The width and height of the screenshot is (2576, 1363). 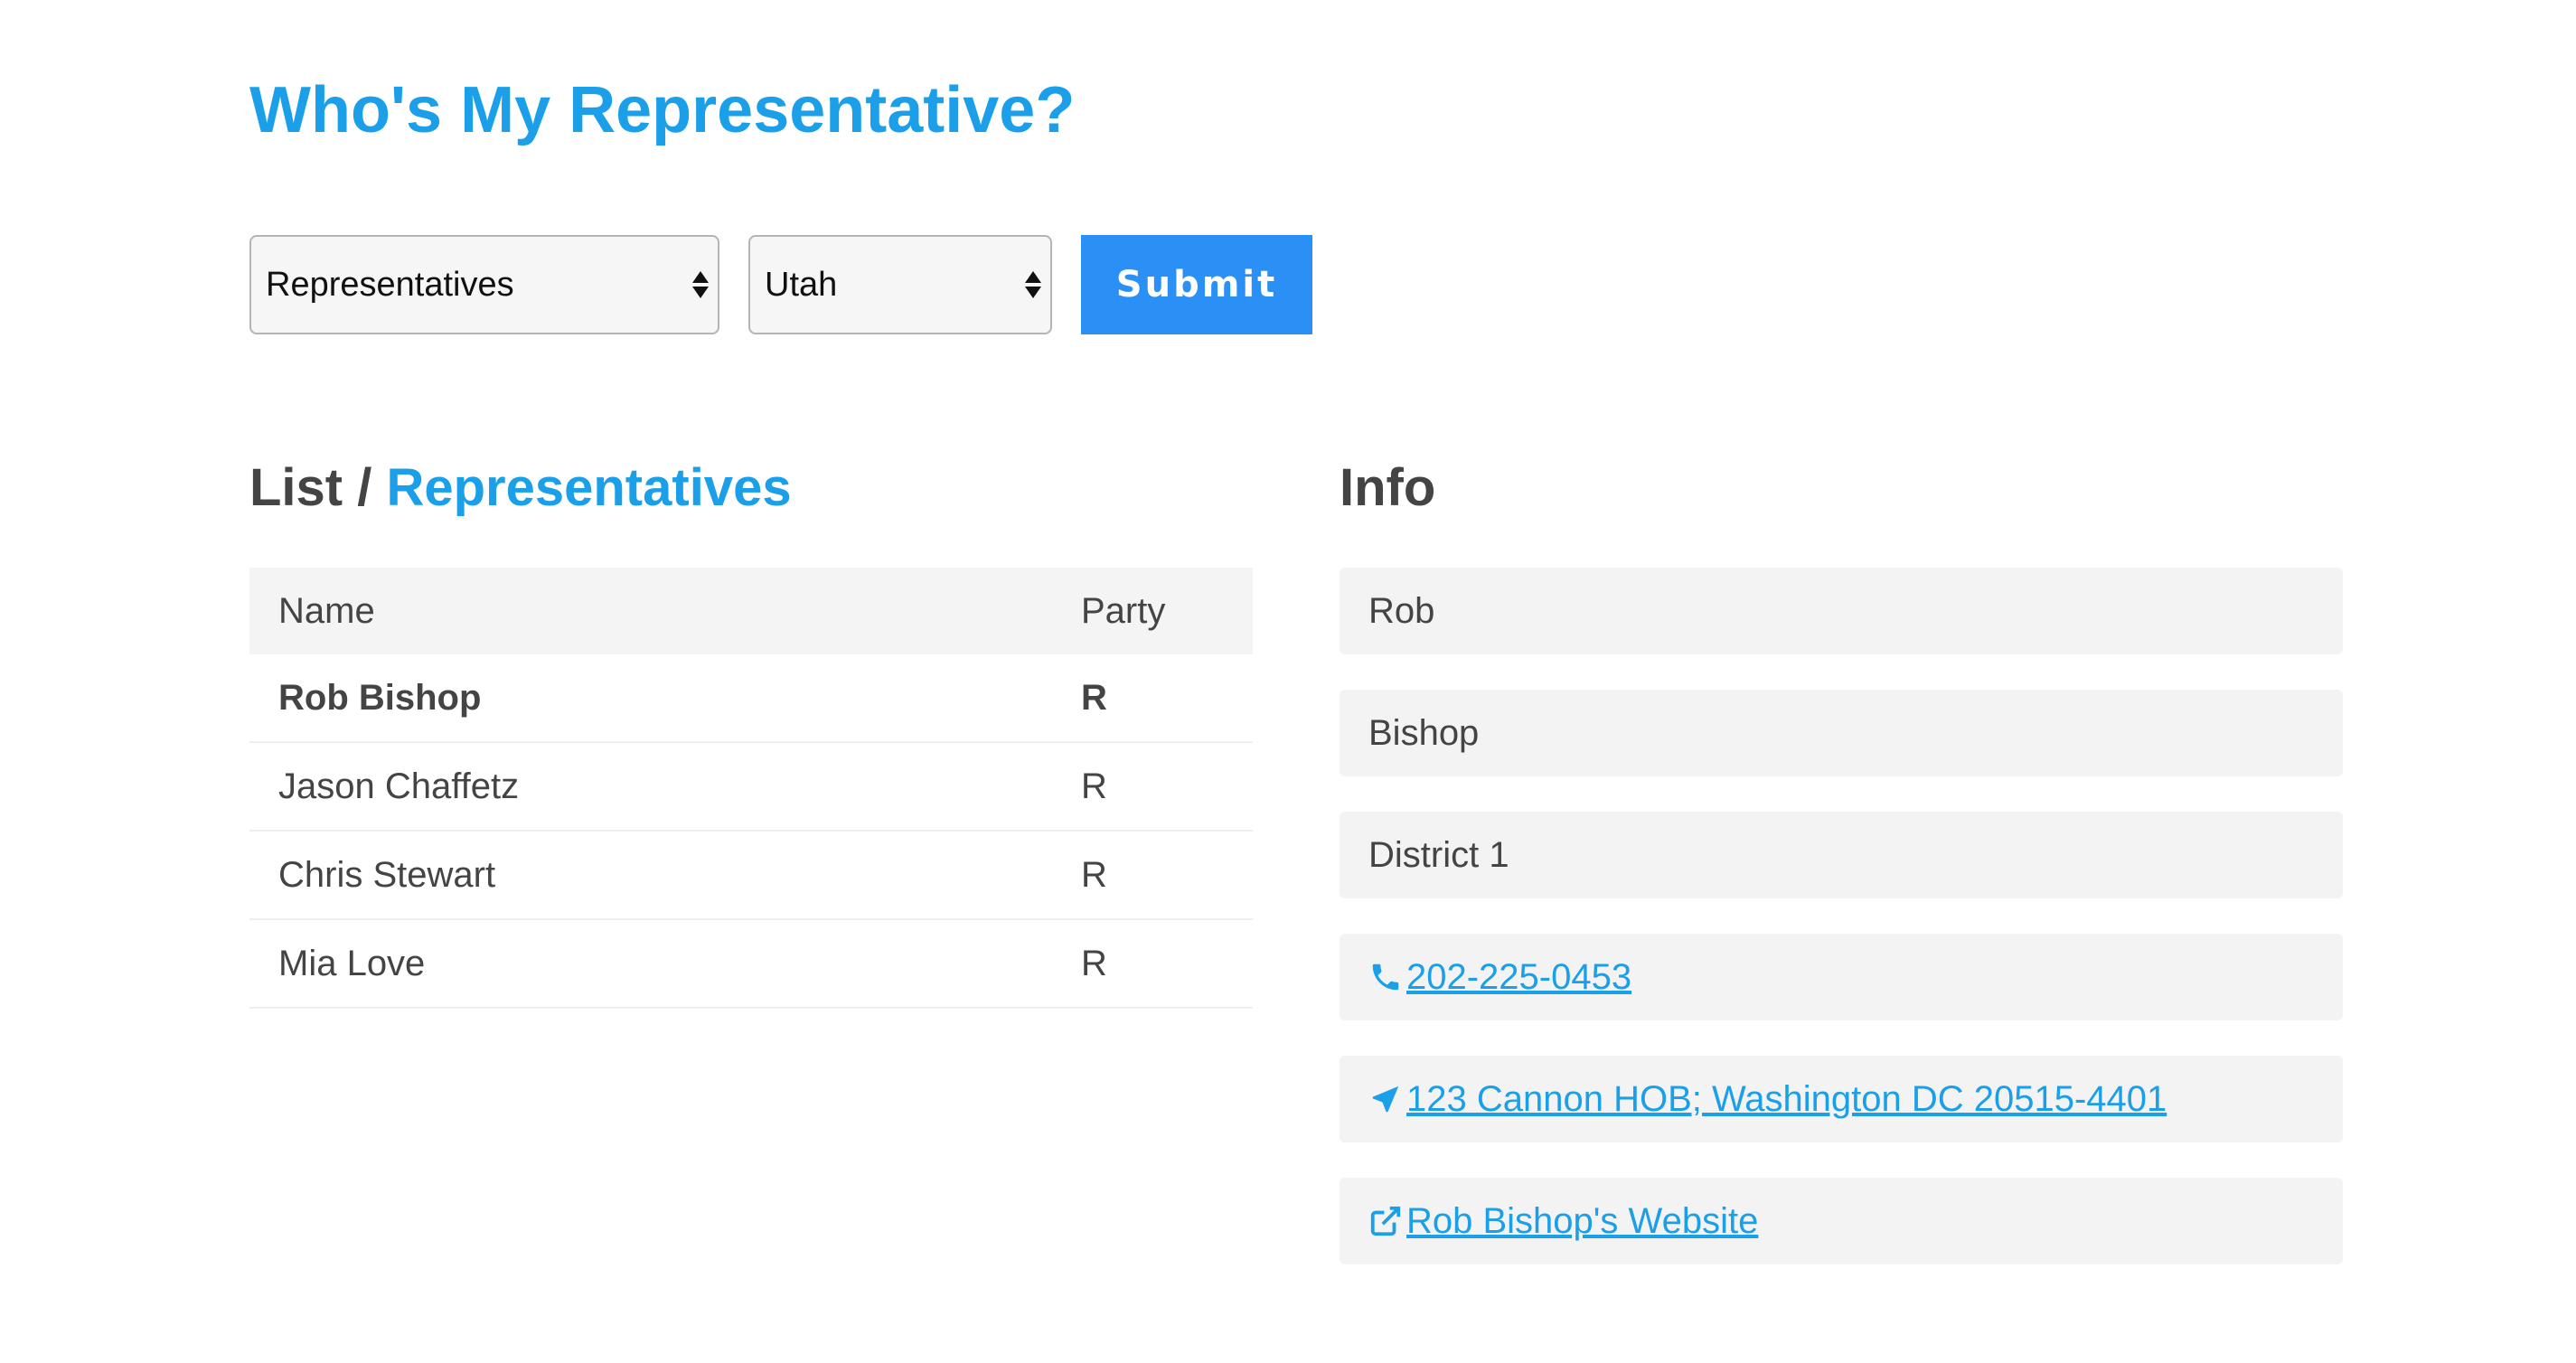 What do you see at coordinates (665, 698) in the screenshot?
I see `rep-name: Rob Bishop` at bounding box center [665, 698].